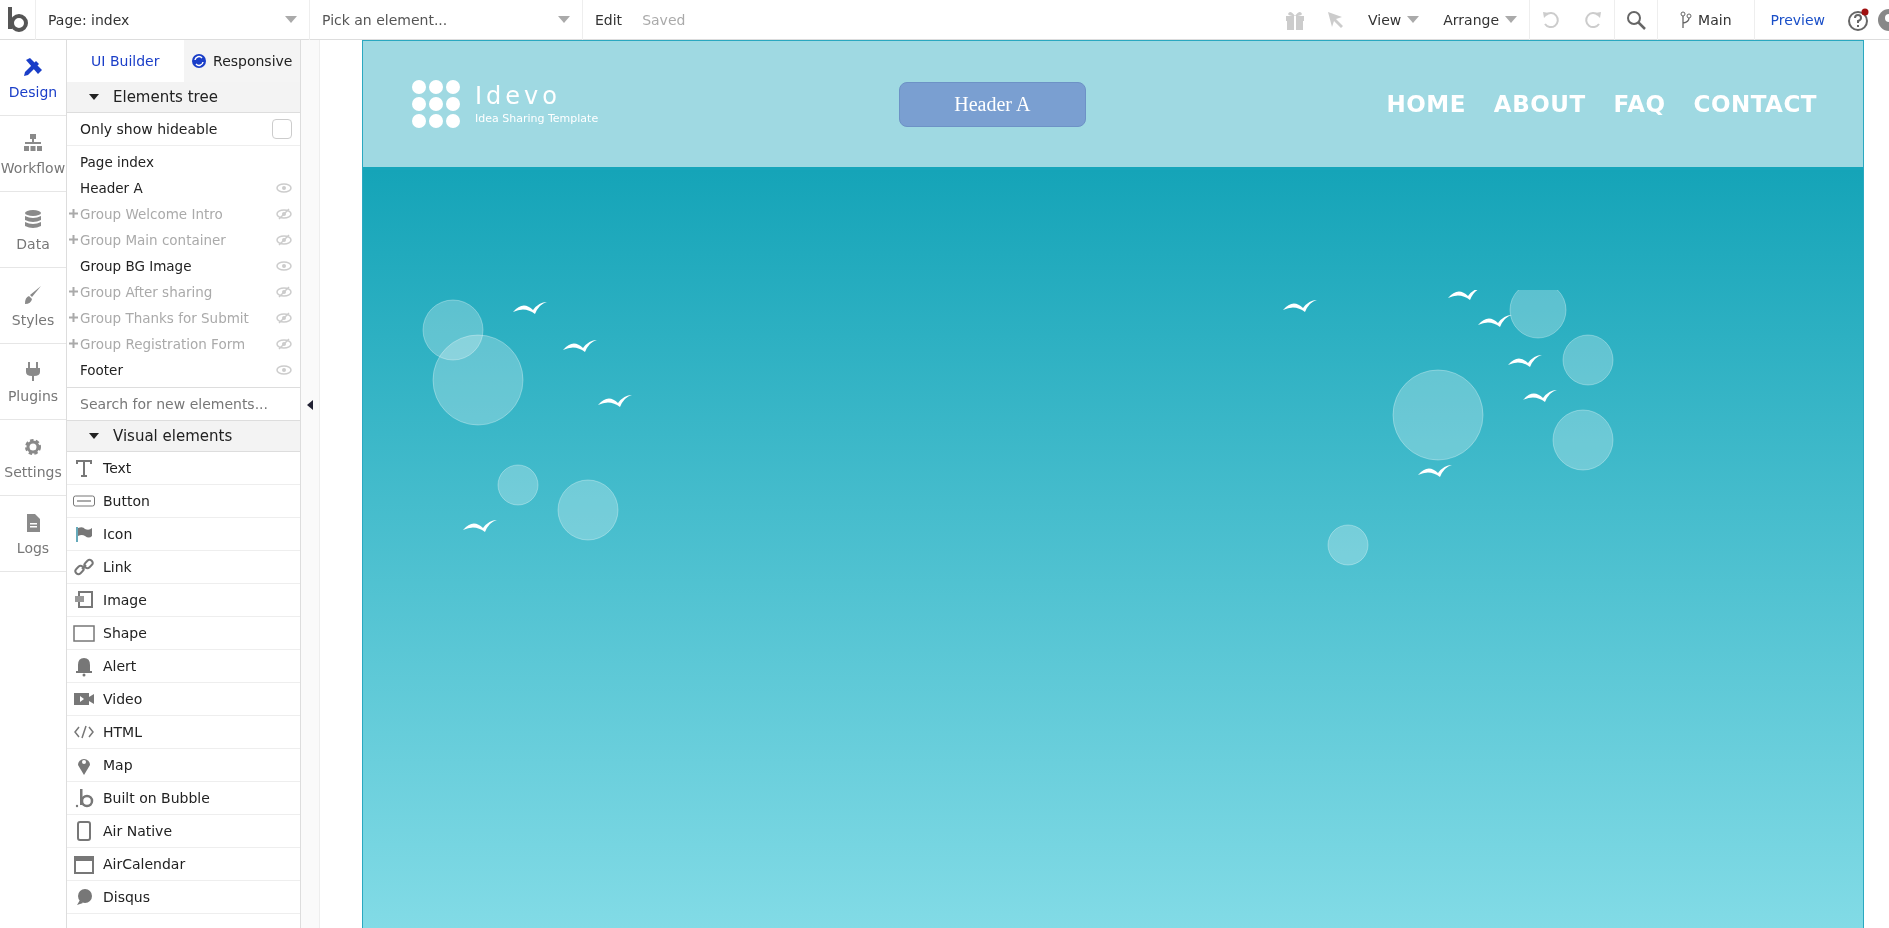 The width and height of the screenshot is (1889, 928). What do you see at coordinates (436, 104) in the screenshot?
I see `dots-logo-icon` at bounding box center [436, 104].